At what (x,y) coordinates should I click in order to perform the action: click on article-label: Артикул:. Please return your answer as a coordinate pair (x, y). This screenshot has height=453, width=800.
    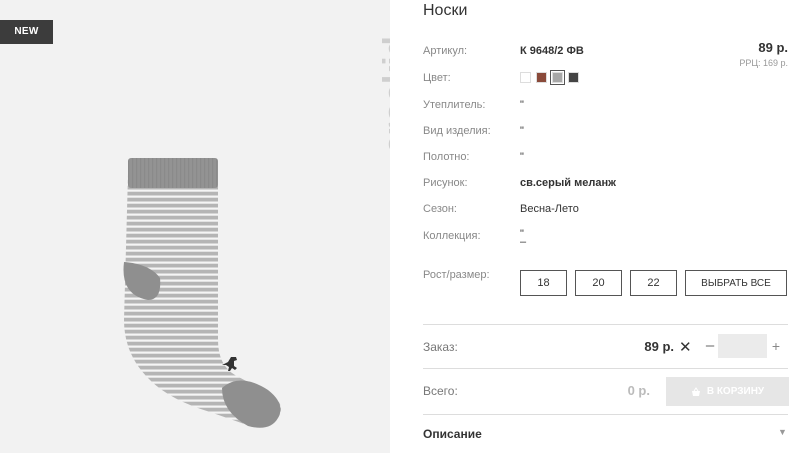
    Looking at the image, I should click on (445, 51).